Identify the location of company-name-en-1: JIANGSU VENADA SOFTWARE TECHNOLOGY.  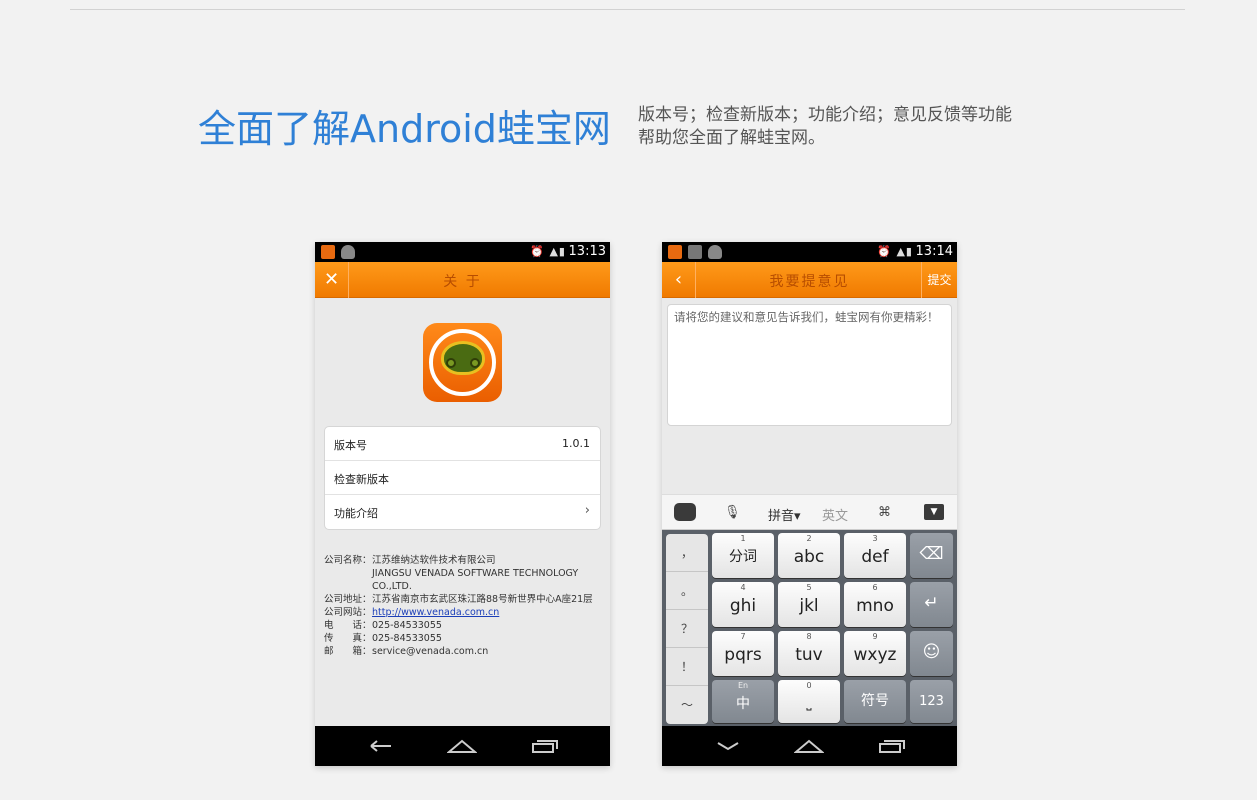
(475, 573).